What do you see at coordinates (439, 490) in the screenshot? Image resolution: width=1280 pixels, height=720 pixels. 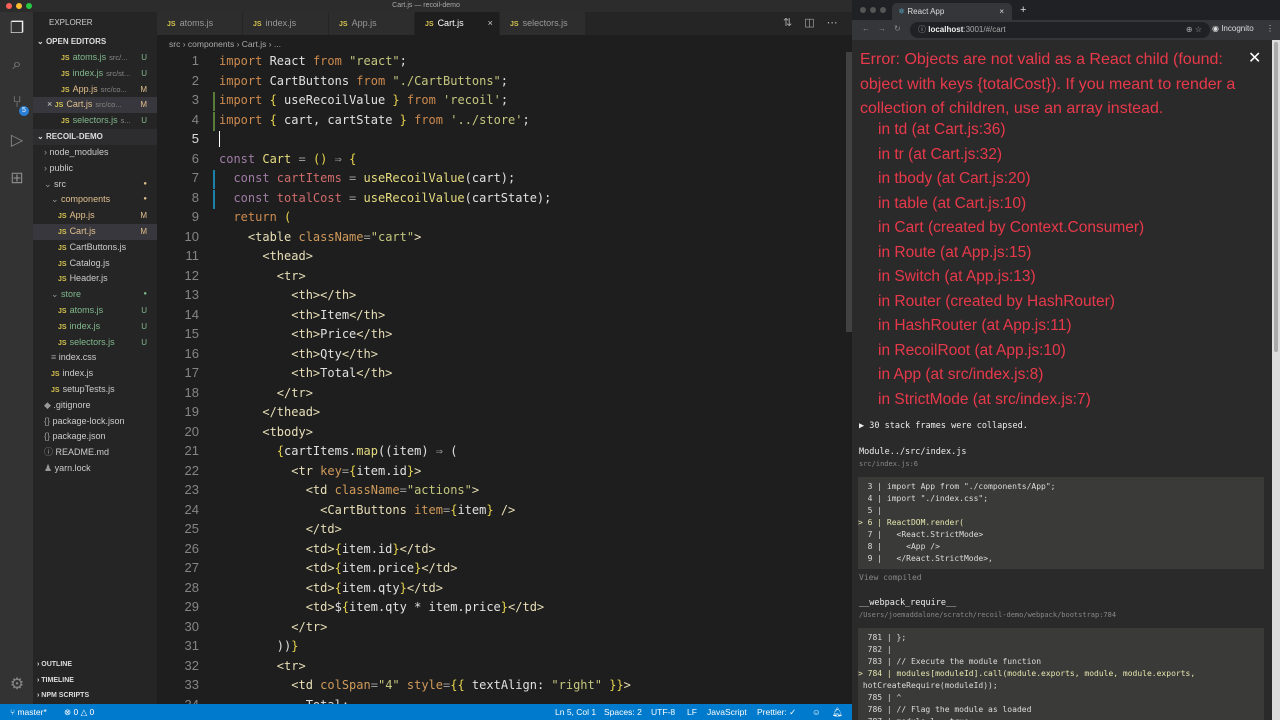 I see `code-token: "actions"` at bounding box center [439, 490].